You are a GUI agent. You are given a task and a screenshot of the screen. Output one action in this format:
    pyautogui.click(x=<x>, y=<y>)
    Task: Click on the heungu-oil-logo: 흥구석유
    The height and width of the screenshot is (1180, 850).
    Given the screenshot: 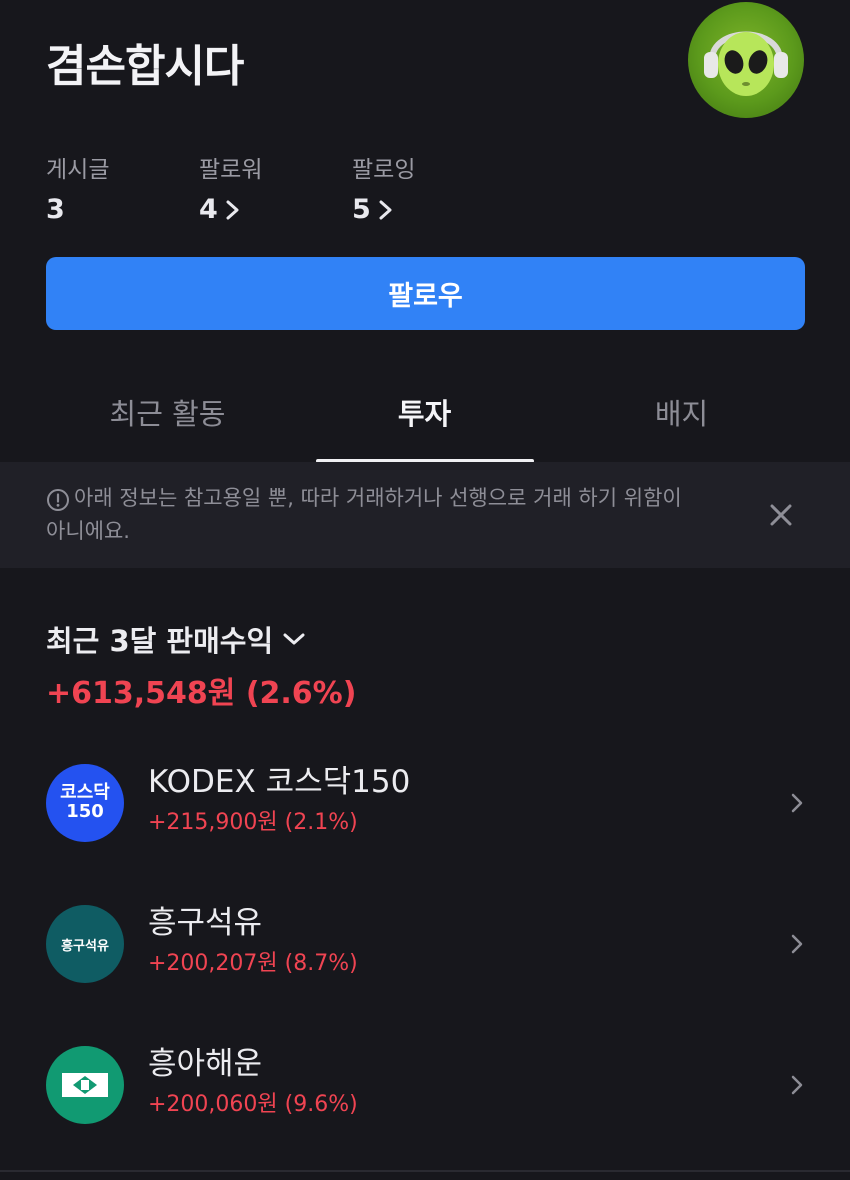 What is the action you would take?
    pyautogui.click(x=85, y=944)
    